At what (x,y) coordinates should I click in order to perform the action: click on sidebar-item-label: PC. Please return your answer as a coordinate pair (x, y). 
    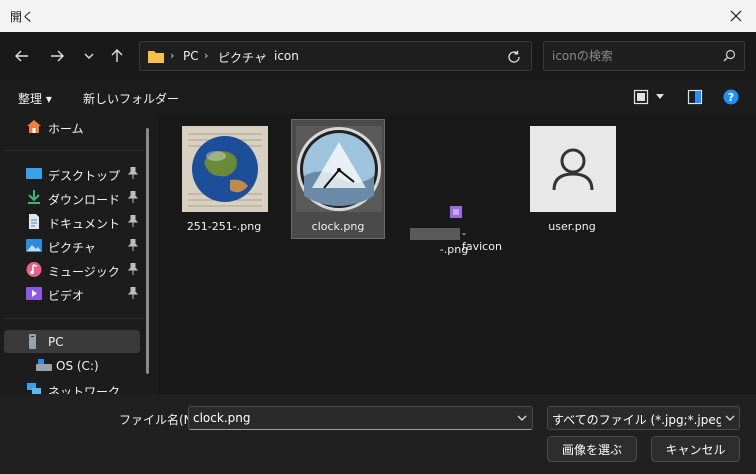
    Looking at the image, I should click on (56, 342).